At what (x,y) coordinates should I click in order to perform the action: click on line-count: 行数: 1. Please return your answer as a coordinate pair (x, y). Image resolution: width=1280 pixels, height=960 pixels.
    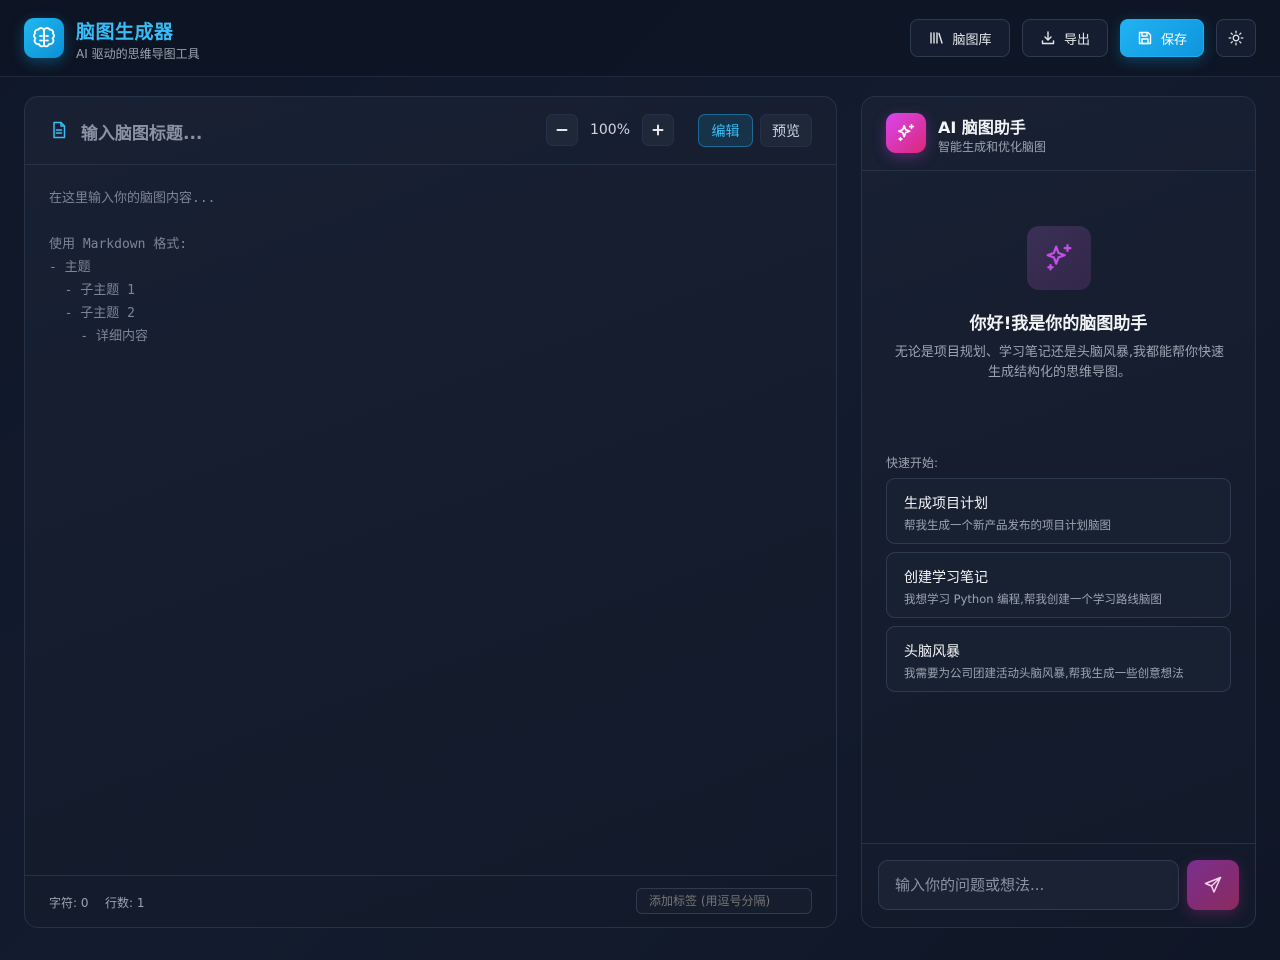
    Looking at the image, I should click on (125, 903).